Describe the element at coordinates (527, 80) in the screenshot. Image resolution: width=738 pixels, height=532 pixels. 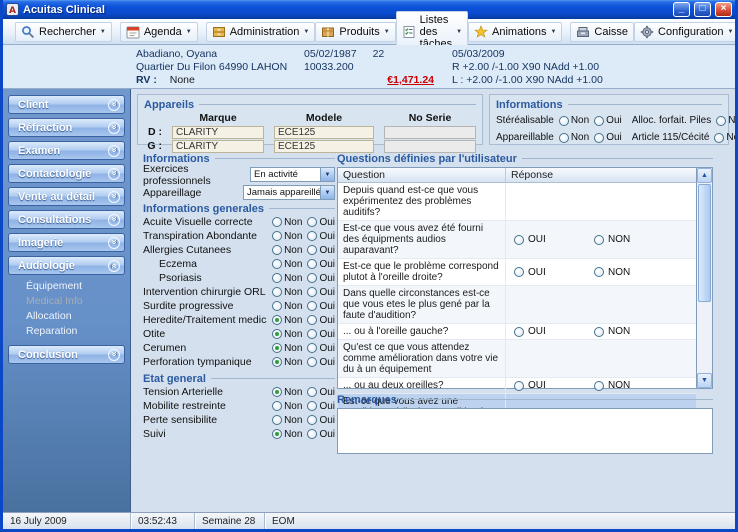
I see `rx-left: L : +2.00 /-1.00 X90 NAdd +1.00` at that location.